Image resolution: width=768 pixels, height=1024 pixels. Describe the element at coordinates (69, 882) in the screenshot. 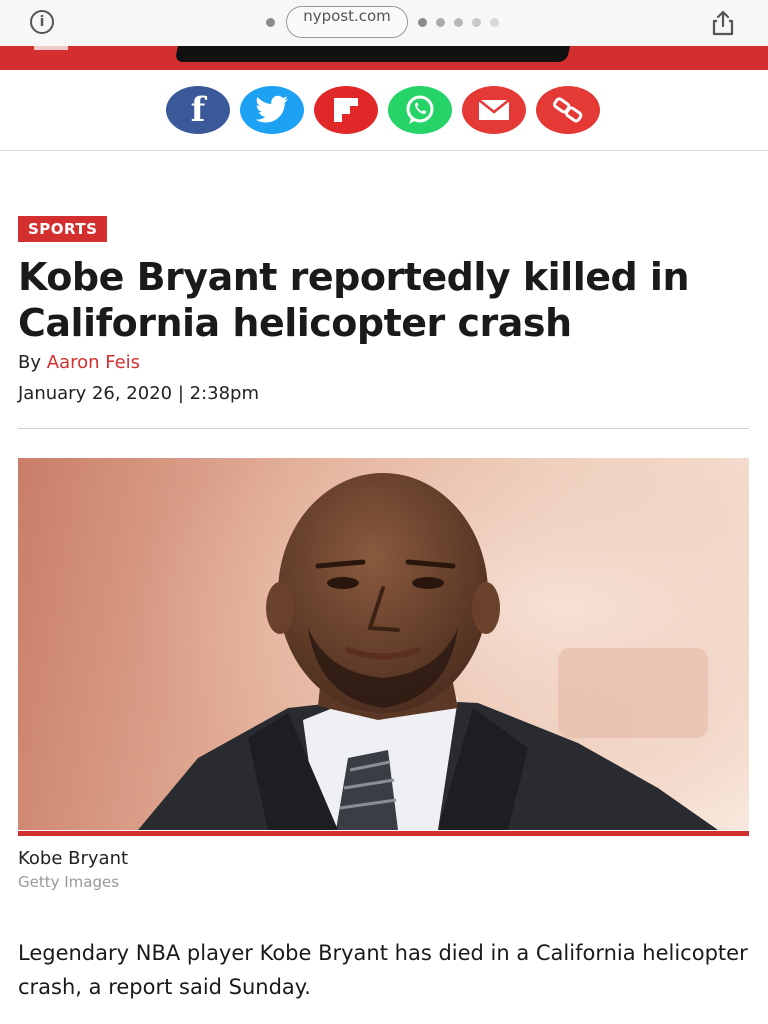

I see `photo-credit: Getty Images` at that location.